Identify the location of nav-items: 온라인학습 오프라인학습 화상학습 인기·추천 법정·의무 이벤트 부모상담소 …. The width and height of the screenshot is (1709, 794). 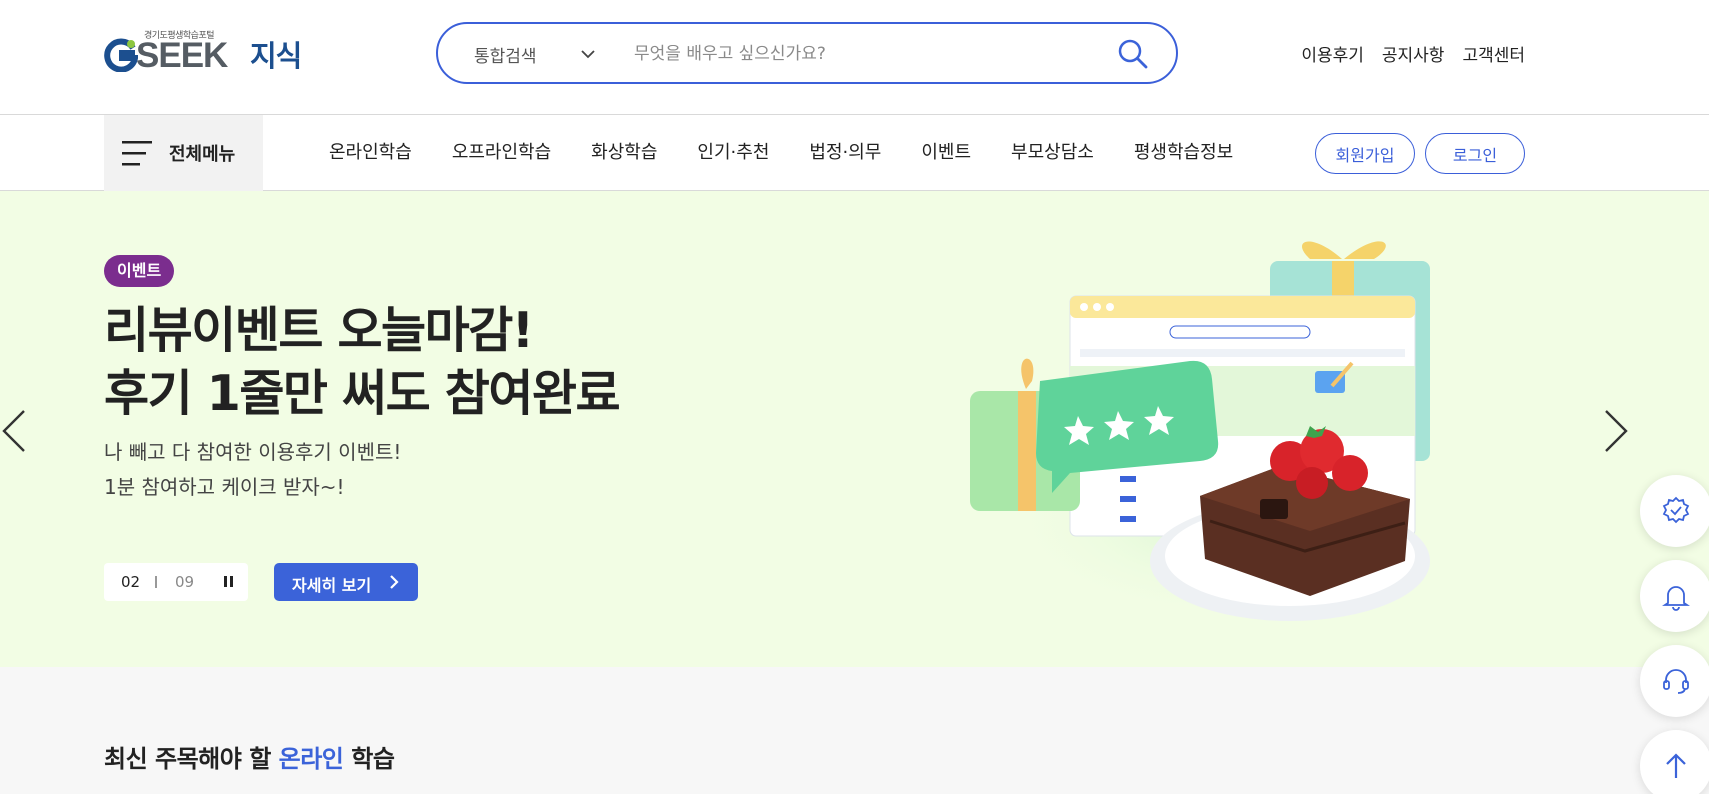
(781, 151).